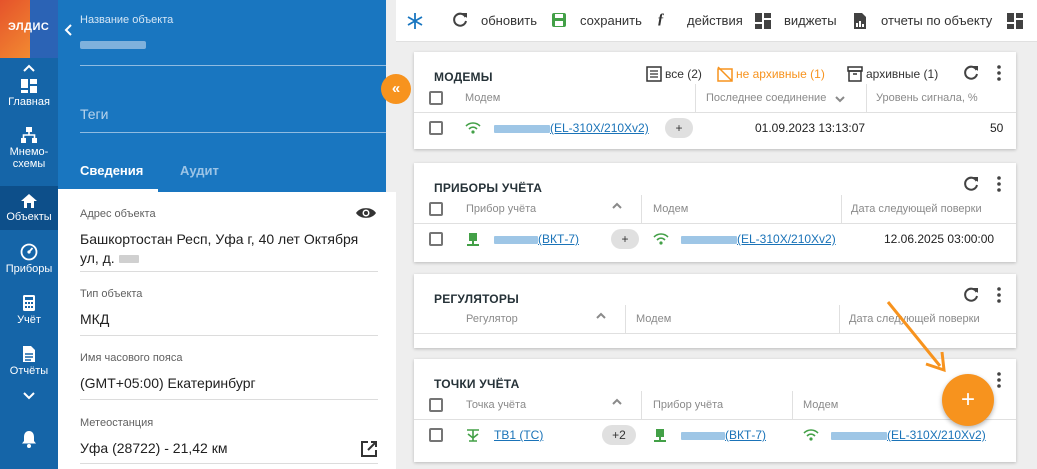 The width and height of the screenshot is (1037, 469). What do you see at coordinates (476, 299) in the screenshot?
I see `regulators-title: РЕГУЛЯТОРЫ` at bounding box center [476, 299].